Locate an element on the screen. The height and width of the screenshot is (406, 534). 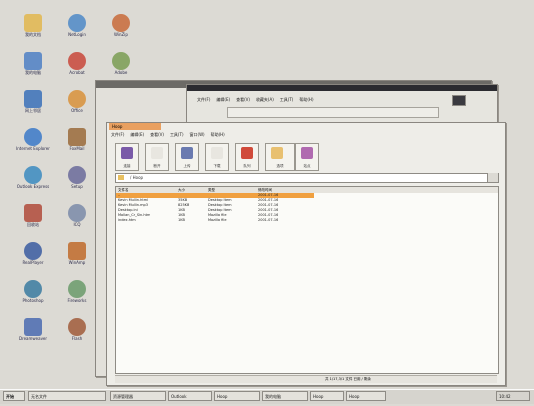
desktop-icon: RealPlayer is located at coordinates (33, 260).